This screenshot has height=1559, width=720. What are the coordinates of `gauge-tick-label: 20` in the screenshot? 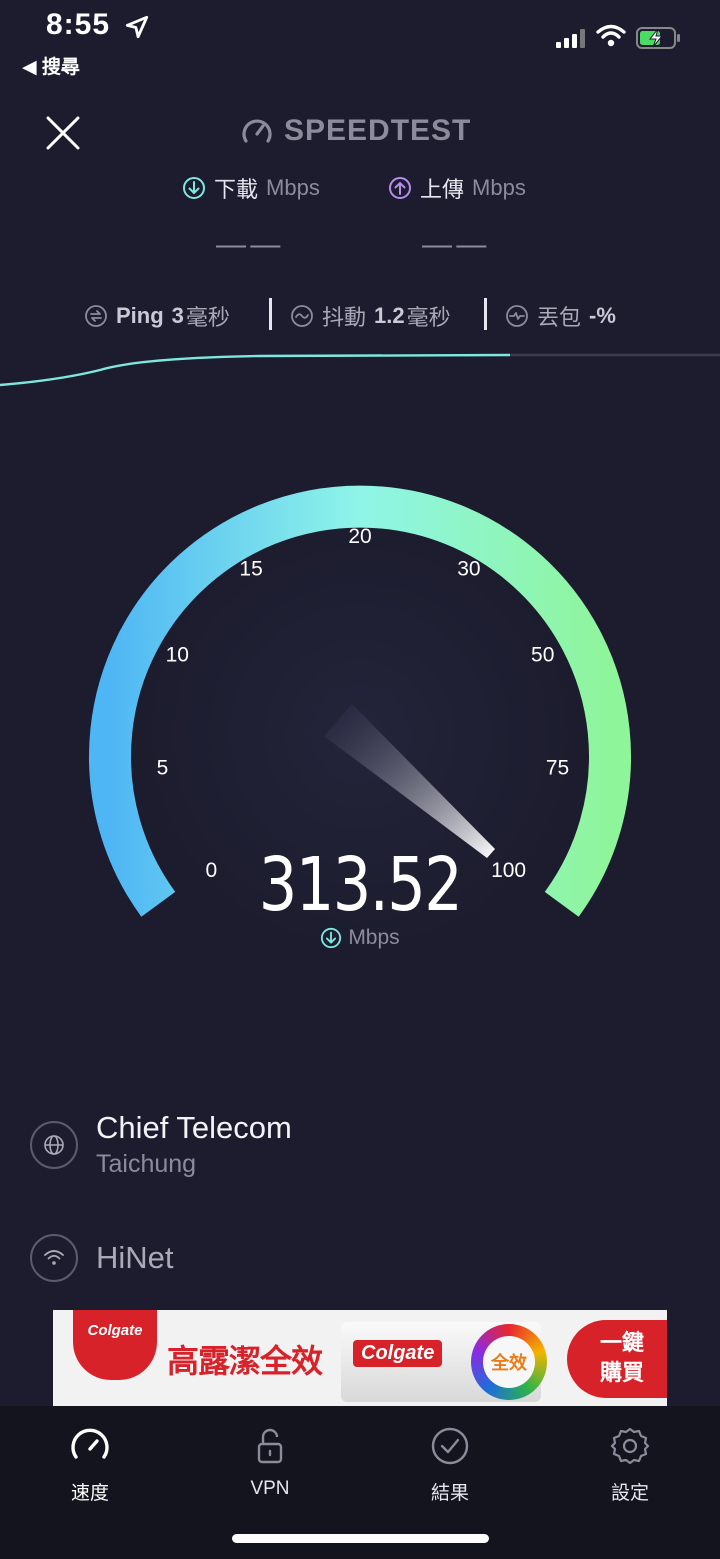 It's located at (359, 536).